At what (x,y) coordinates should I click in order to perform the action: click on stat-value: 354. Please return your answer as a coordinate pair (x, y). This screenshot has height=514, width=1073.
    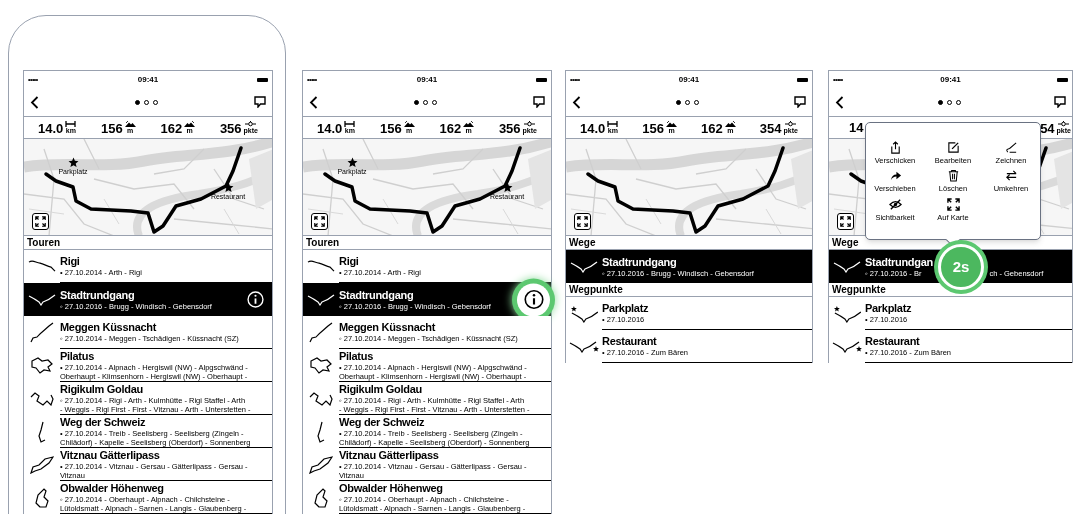
    Looking at the image, I should click on (770, 128).